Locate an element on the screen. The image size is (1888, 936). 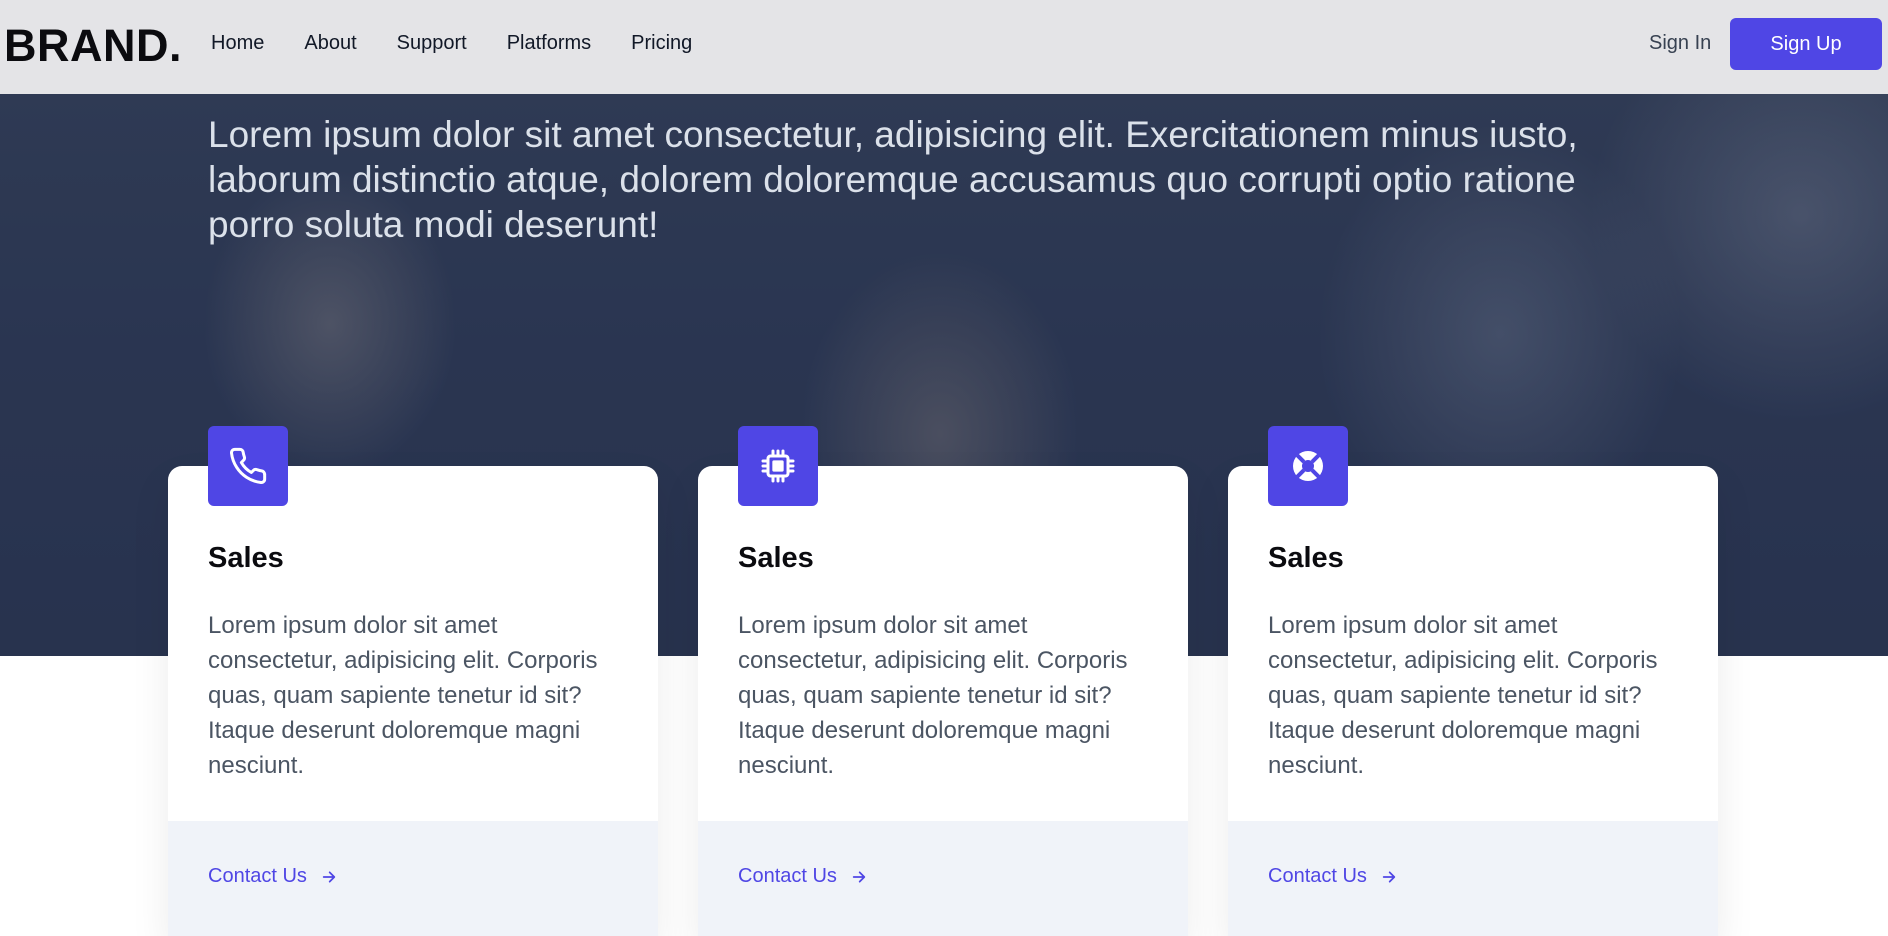
nav-link-platforms: Platforms is located at coordinates (549, 43).